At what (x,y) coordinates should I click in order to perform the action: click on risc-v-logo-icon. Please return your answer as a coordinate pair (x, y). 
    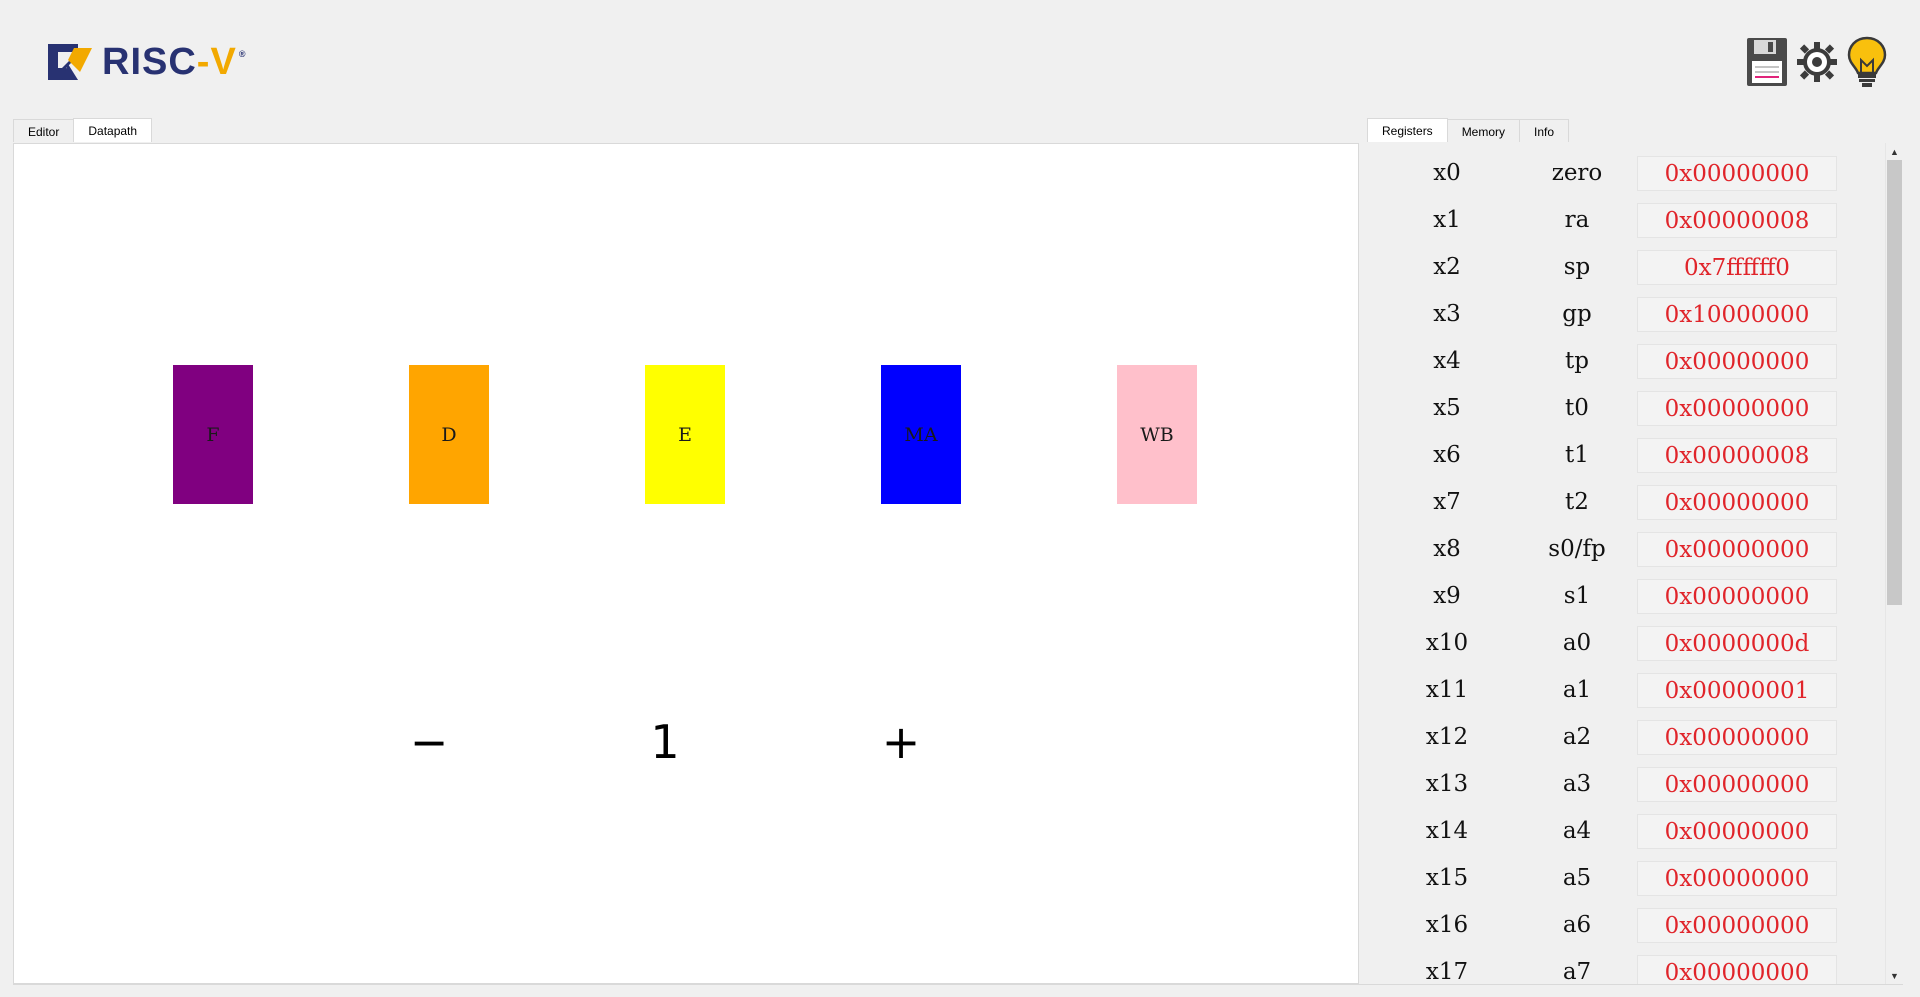
    Looking at the image, I should click on (70, 62).